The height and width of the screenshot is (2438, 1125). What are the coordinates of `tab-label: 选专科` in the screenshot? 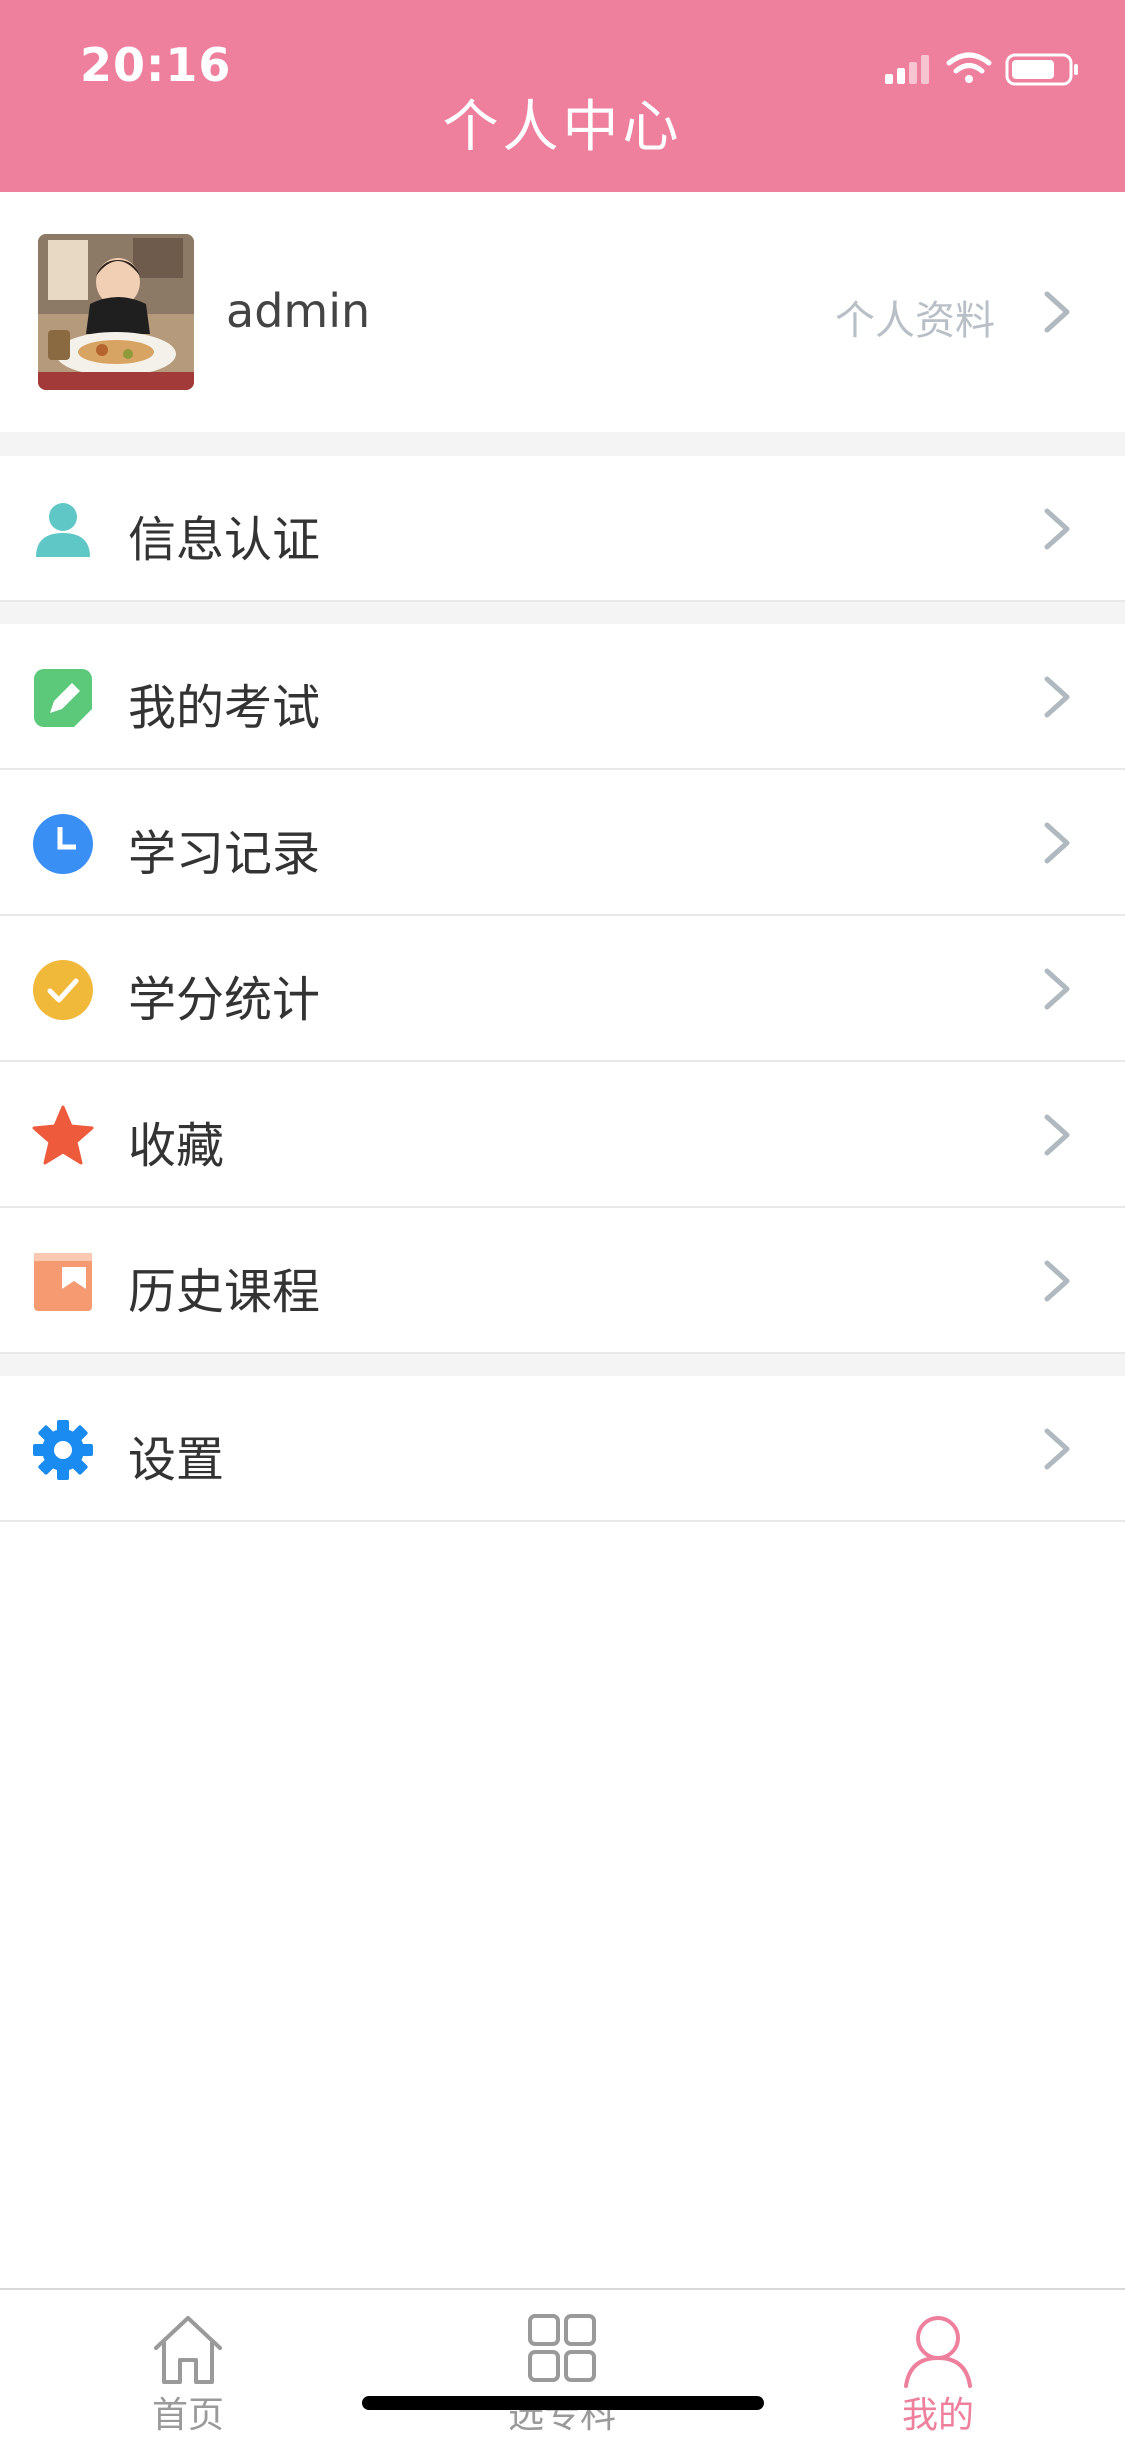 It's located at (561, 2415).